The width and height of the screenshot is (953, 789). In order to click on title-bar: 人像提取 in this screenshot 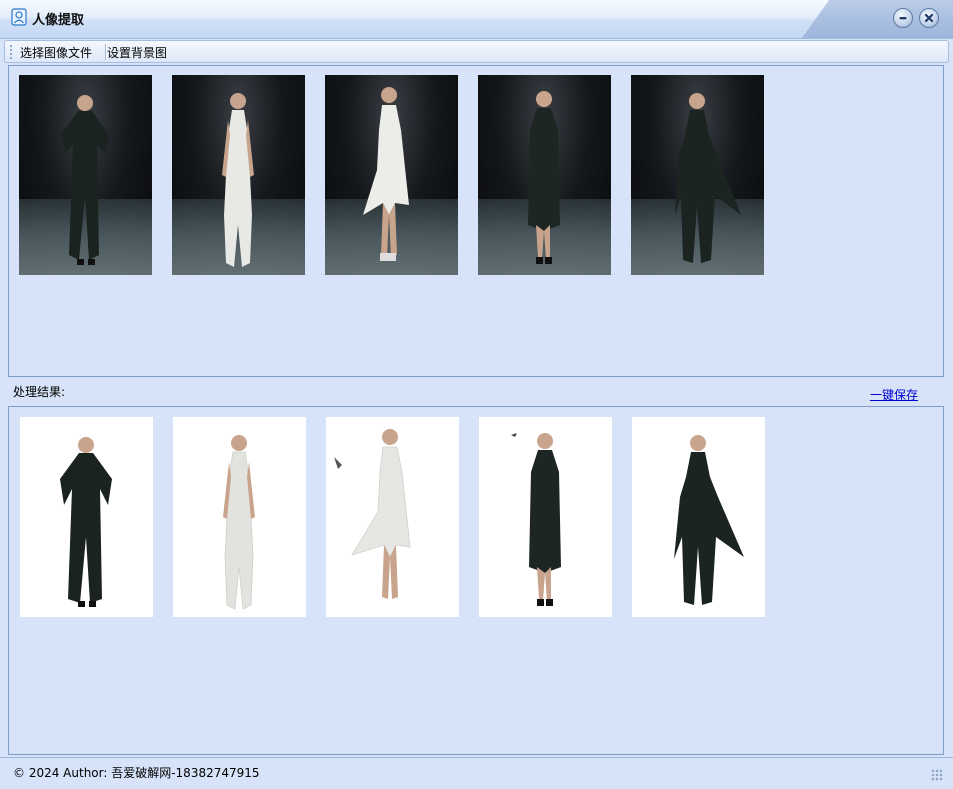, I will do `click(476, 19)`.